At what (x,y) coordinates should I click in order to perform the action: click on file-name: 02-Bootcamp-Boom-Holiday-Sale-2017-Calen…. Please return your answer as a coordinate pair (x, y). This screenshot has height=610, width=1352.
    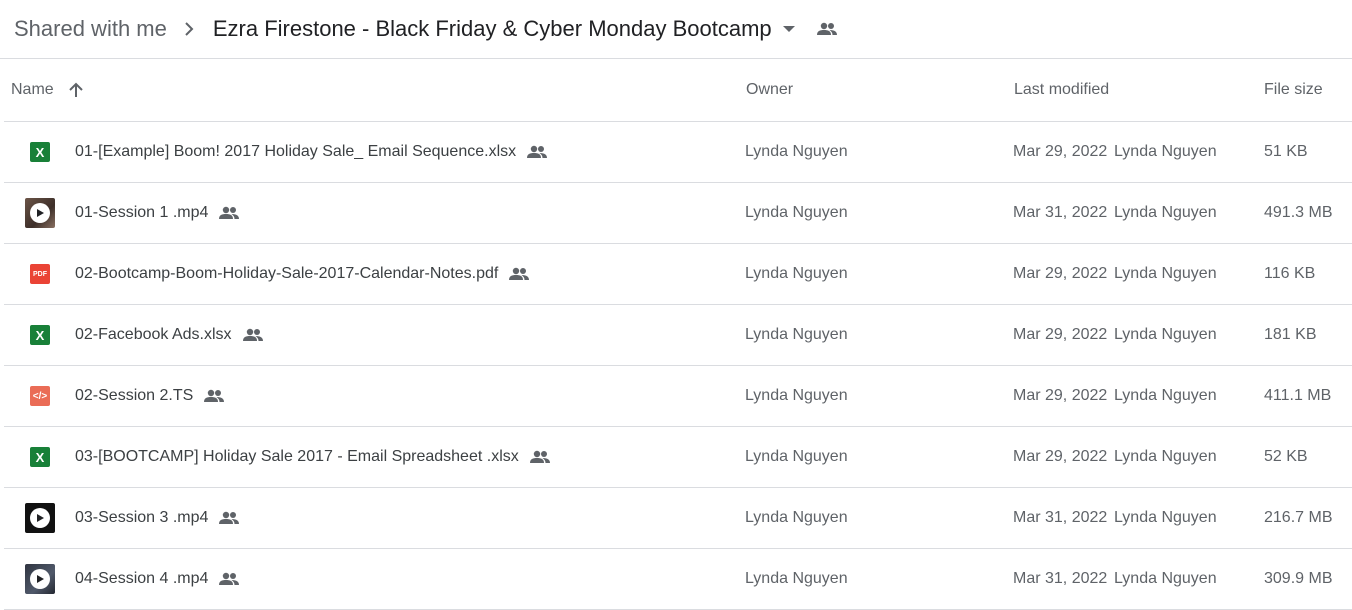
    Looking at the image, I should click on (287, 273).